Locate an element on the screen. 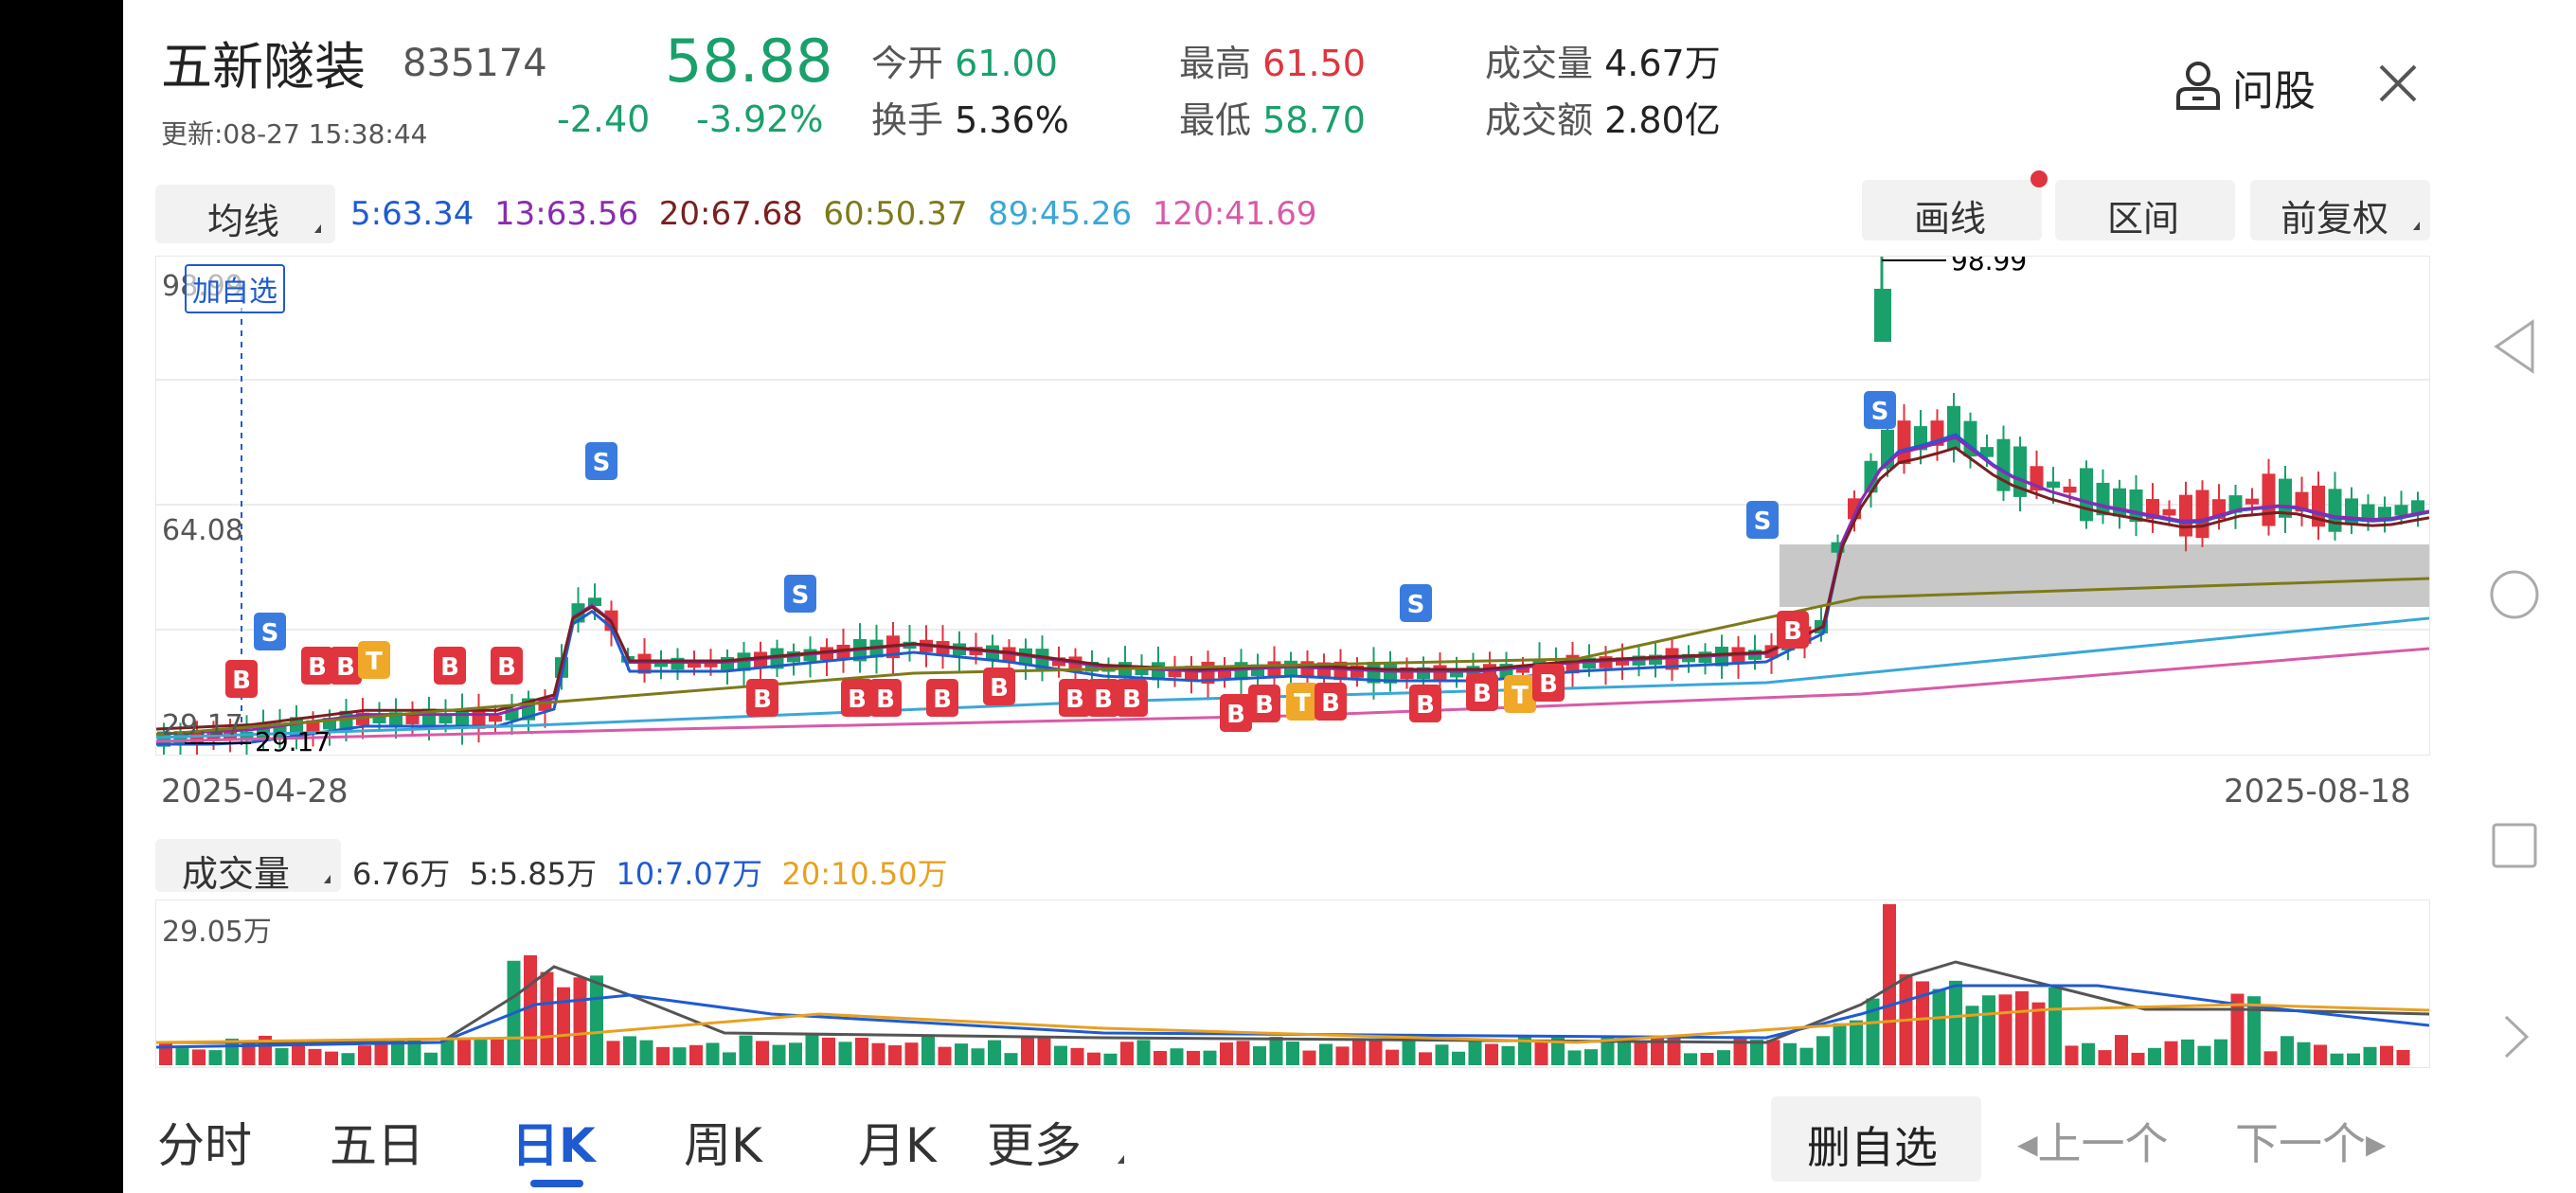  system-nav-bar is located at coordinates (2514, 596).